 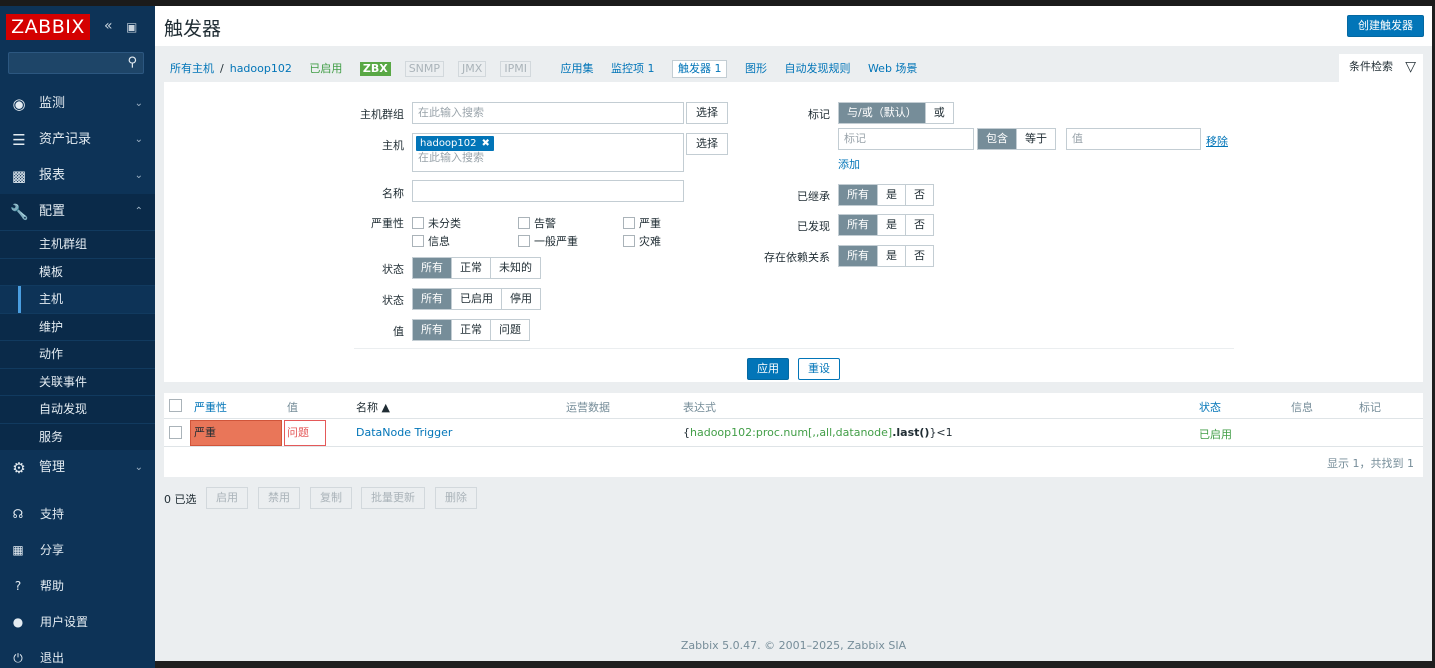 I want to click on disable-button: 禁用, so click(x=279, y=498).